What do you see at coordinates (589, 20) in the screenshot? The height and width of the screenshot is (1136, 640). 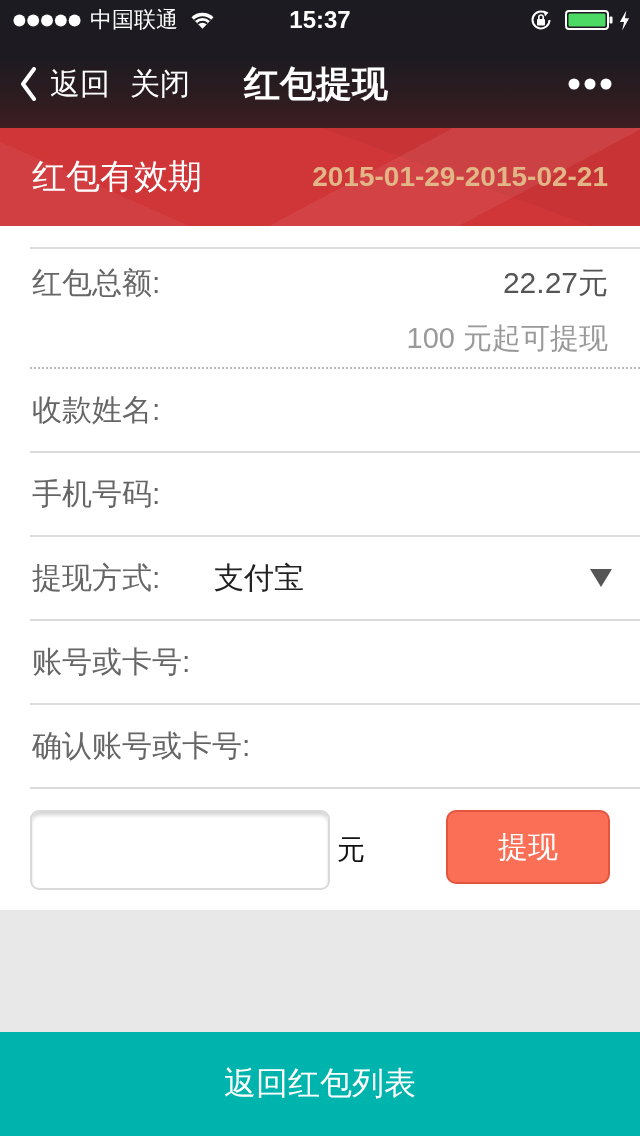 I see `battery-icon` at bounding box center [589, 20].